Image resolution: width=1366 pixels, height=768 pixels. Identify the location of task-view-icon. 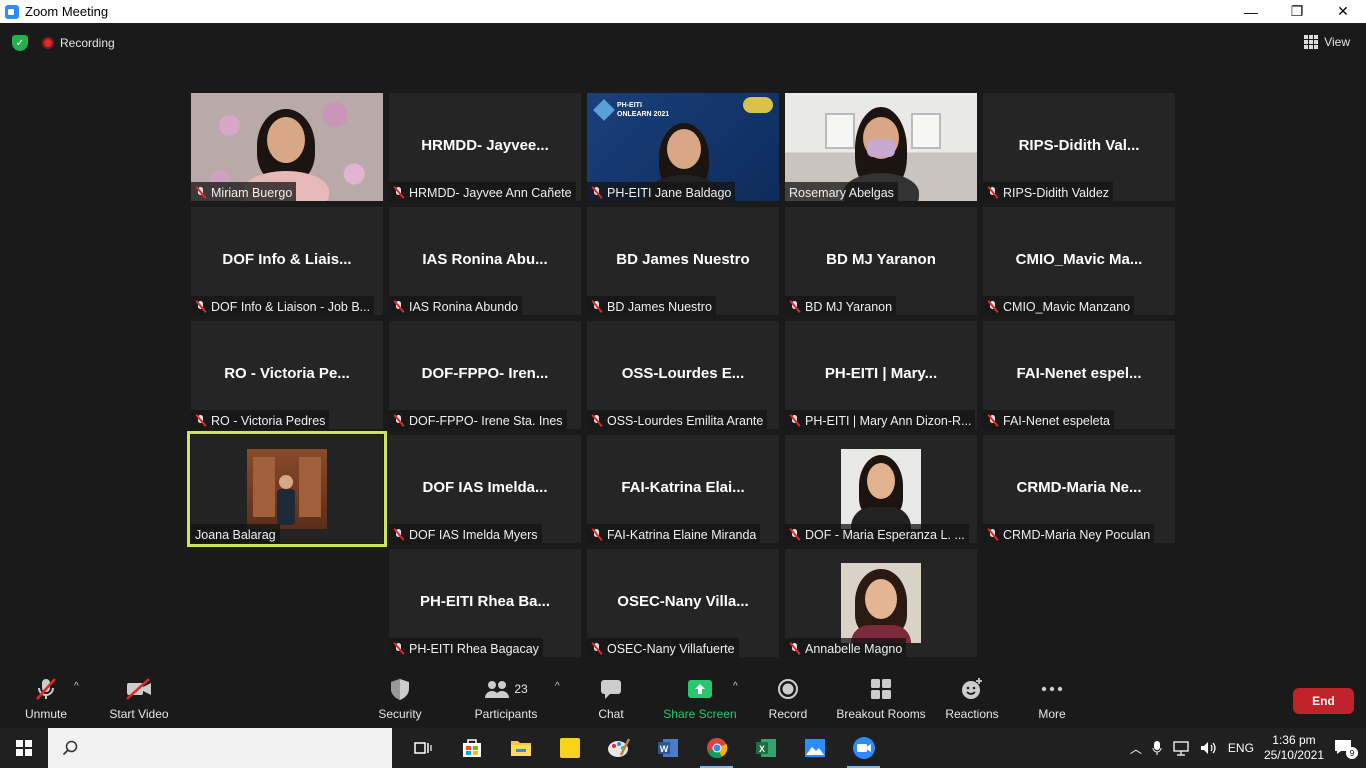
(422, 748).